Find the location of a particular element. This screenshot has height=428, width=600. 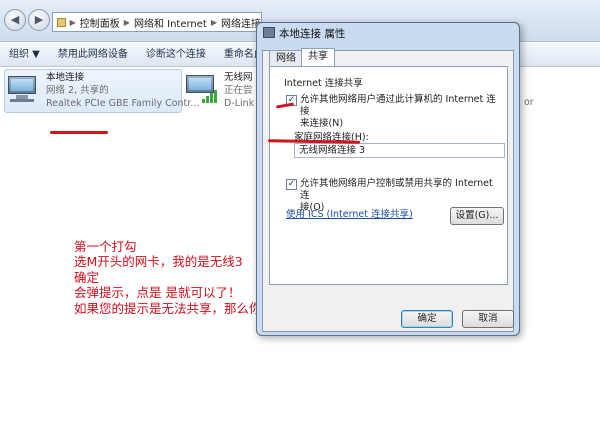

address-breadcrumb: ▶ 控制面板 ▶ 网络和 Internet ▶ 网络连接 is located at coordinates (157, 22).